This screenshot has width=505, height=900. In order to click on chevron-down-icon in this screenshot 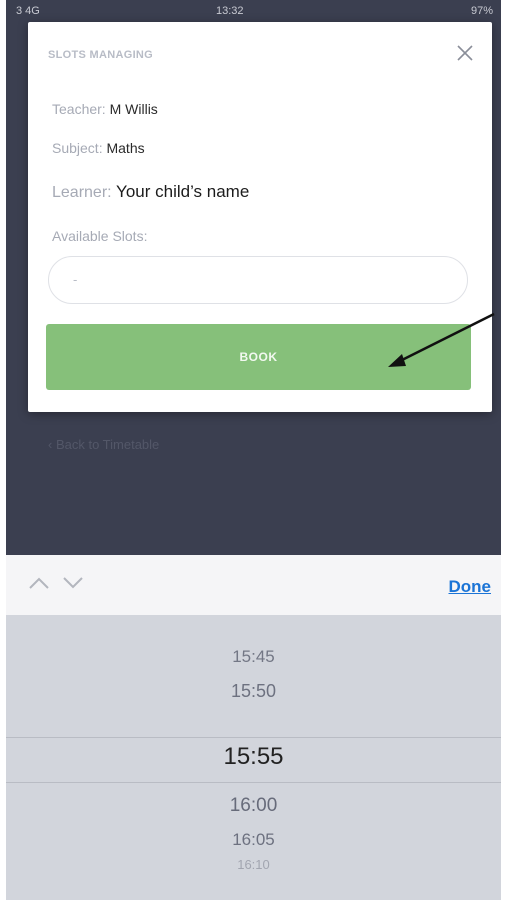, I will do `click(73, 583)`.